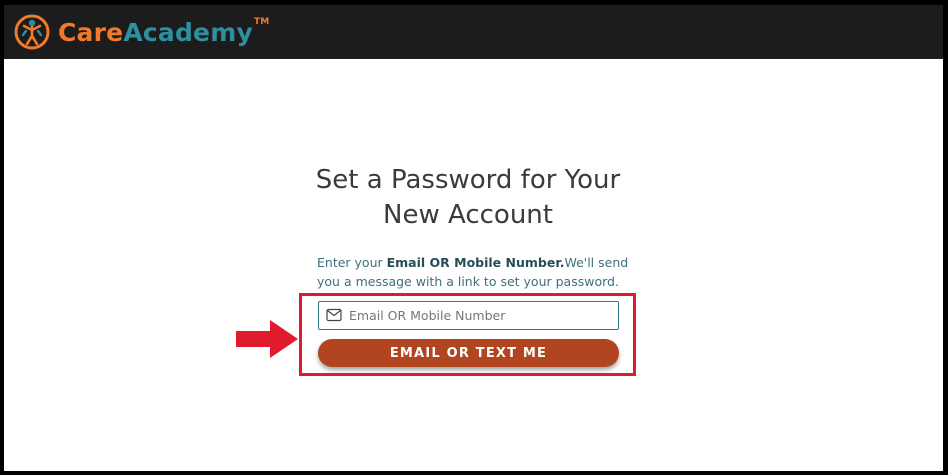 The image size is (948, 475). Describe the element at coordinates (32, 32) in the screenshot. I see `care-academy-logo-icon` at that location.